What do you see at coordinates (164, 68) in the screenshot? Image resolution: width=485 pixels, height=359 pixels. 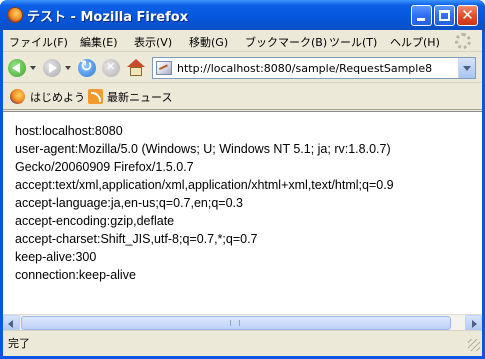 I see `page-icon` at bounding box center [164, 68].